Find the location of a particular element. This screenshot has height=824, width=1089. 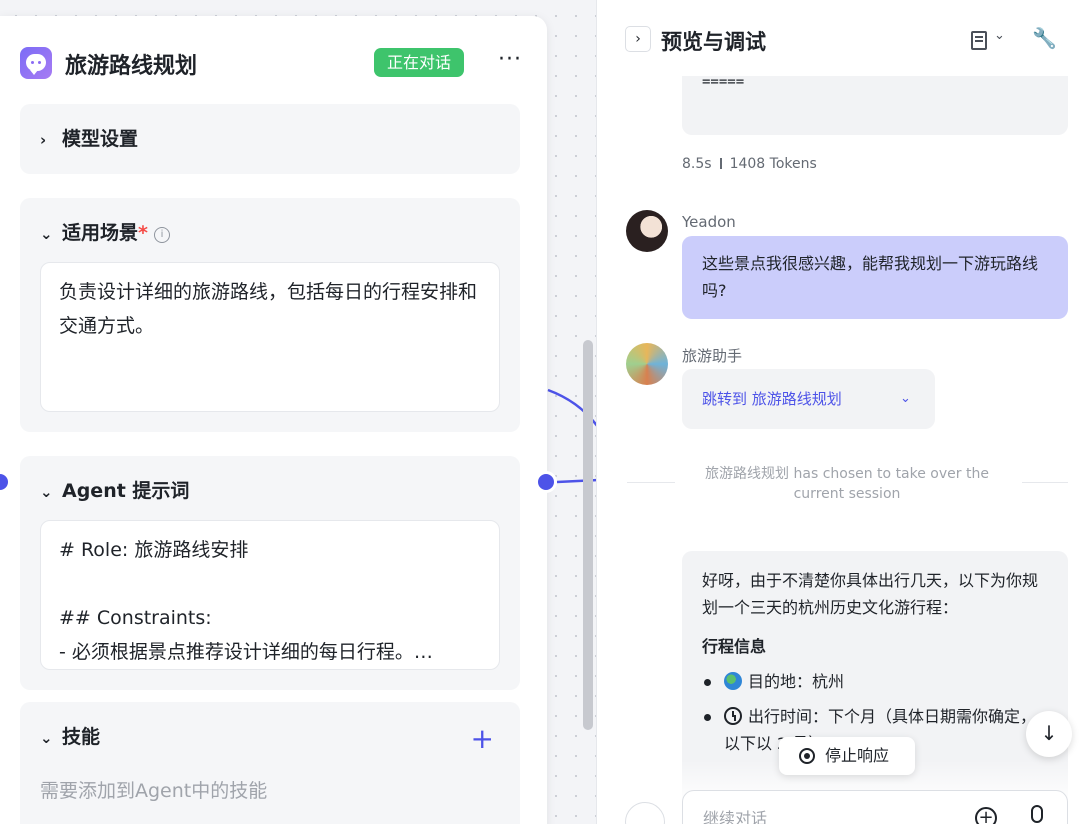

node-title: 旅游路线规划 is located at coordinates (131, 66).